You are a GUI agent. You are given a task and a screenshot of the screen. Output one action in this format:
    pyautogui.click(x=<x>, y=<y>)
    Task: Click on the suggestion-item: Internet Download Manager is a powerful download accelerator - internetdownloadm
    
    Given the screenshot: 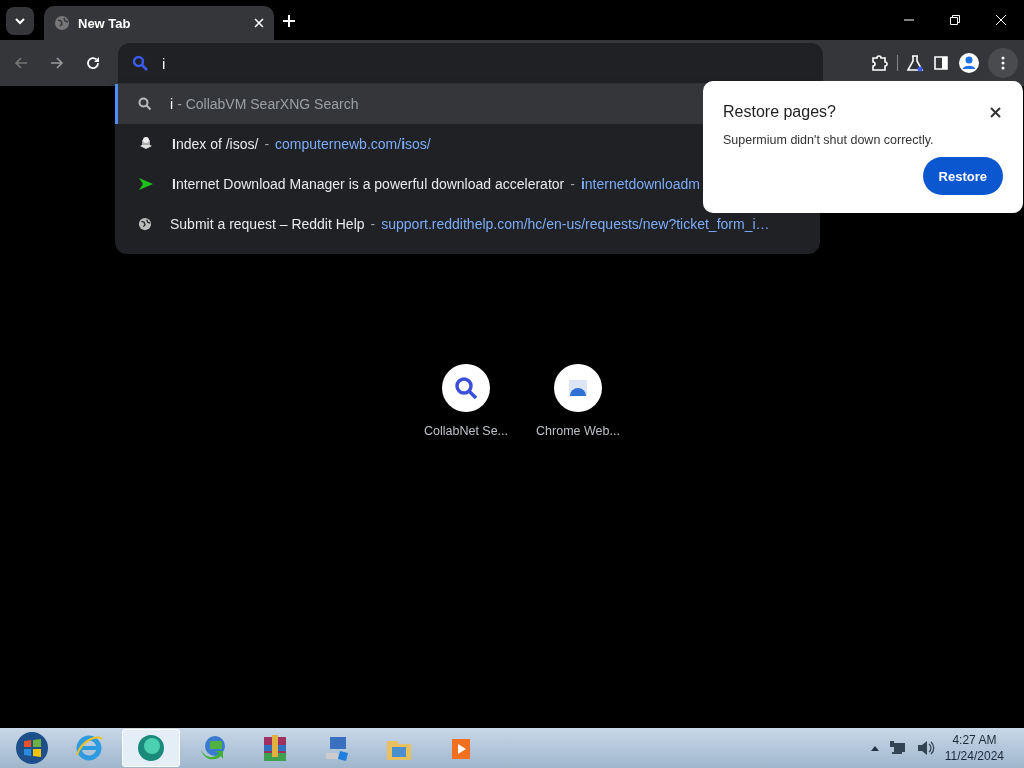 What is the action you would take?
    pyautogui.click(x=467, y=184)
    